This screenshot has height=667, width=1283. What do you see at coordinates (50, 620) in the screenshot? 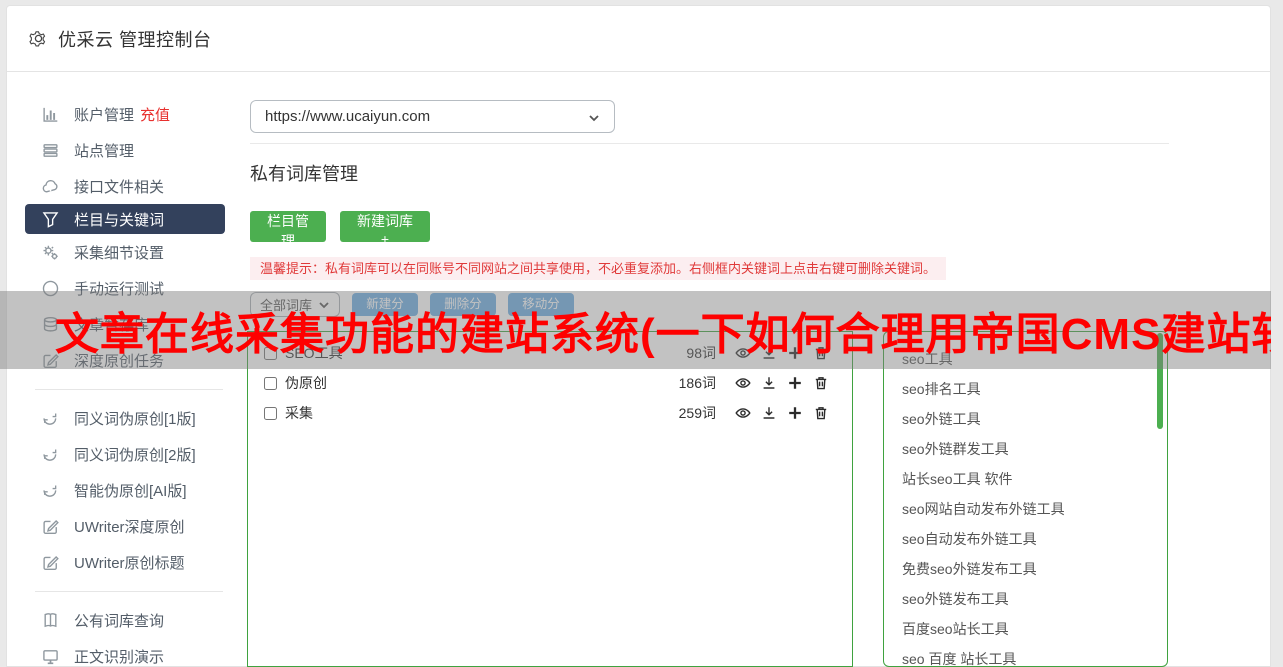
I see `book-icon` at bounding box center [50, 620].